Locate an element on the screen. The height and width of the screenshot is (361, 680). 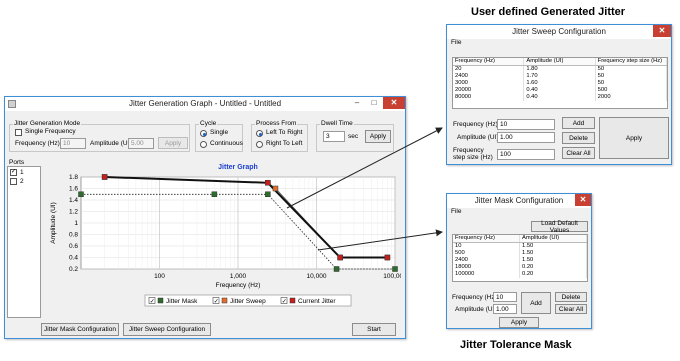
callout-arrows is located at coordinates (364, 189).